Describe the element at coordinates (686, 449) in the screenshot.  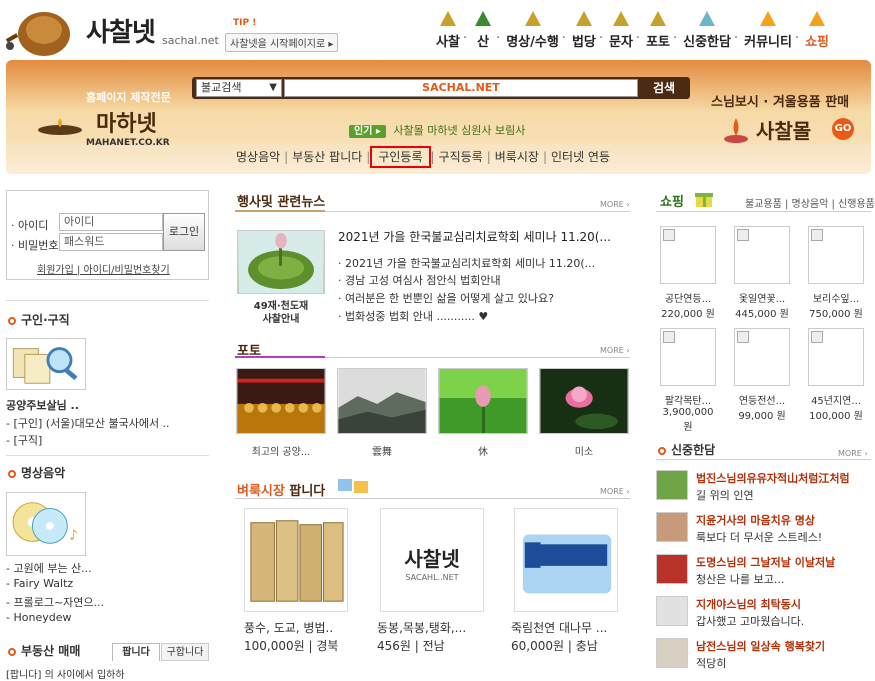
I see `shinjung-section-title: 신중한담` at that location.